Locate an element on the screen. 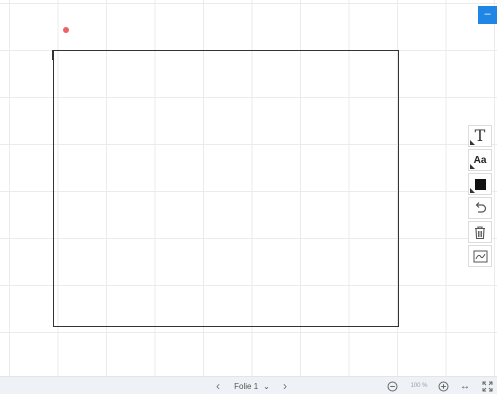 Image resolution: width=497 pixels, height=395 pixels. zoom-out-icon is located at coordinates (392, 386).